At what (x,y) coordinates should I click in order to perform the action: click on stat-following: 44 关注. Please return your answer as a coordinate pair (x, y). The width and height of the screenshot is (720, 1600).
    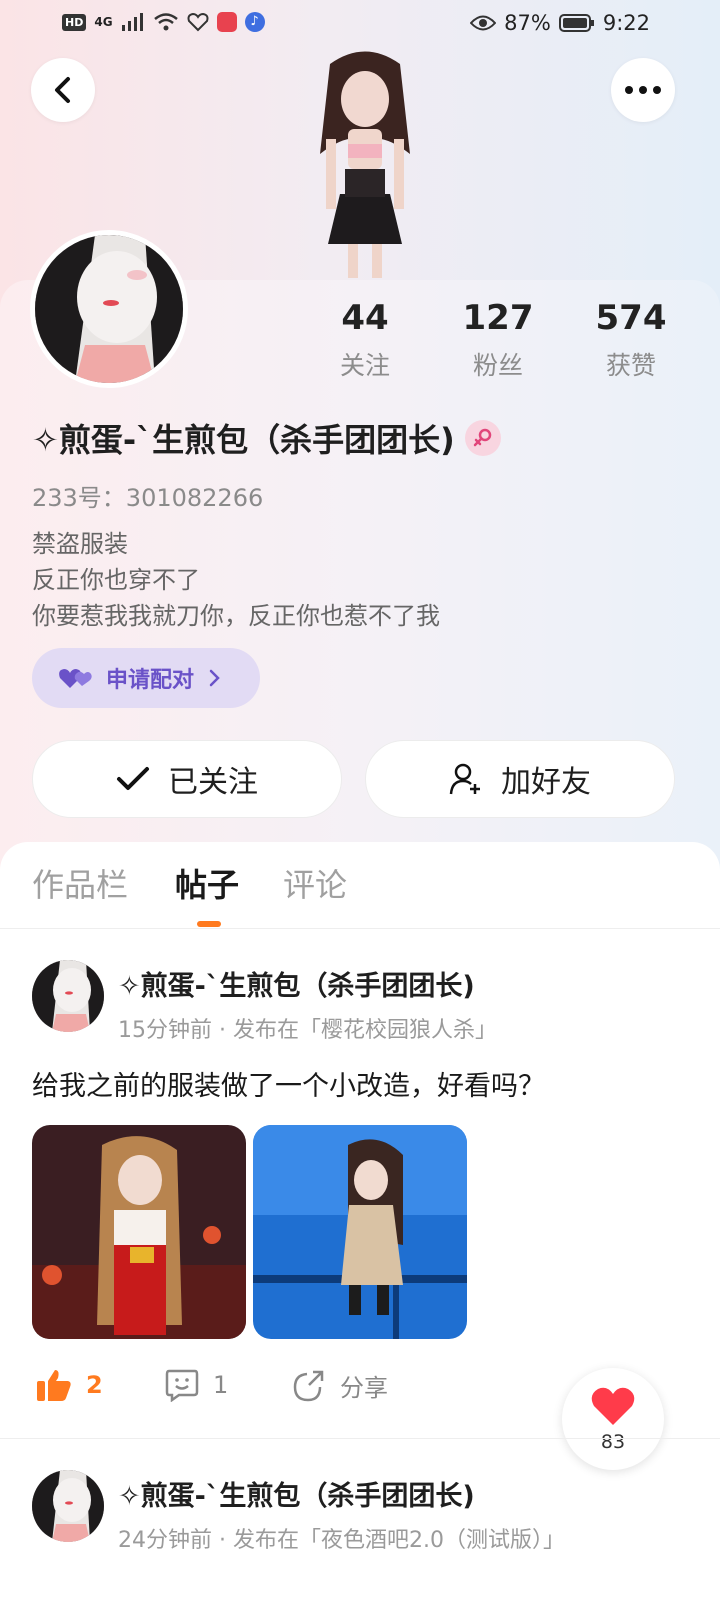
    Looking at the image, I should click on (365, 340).